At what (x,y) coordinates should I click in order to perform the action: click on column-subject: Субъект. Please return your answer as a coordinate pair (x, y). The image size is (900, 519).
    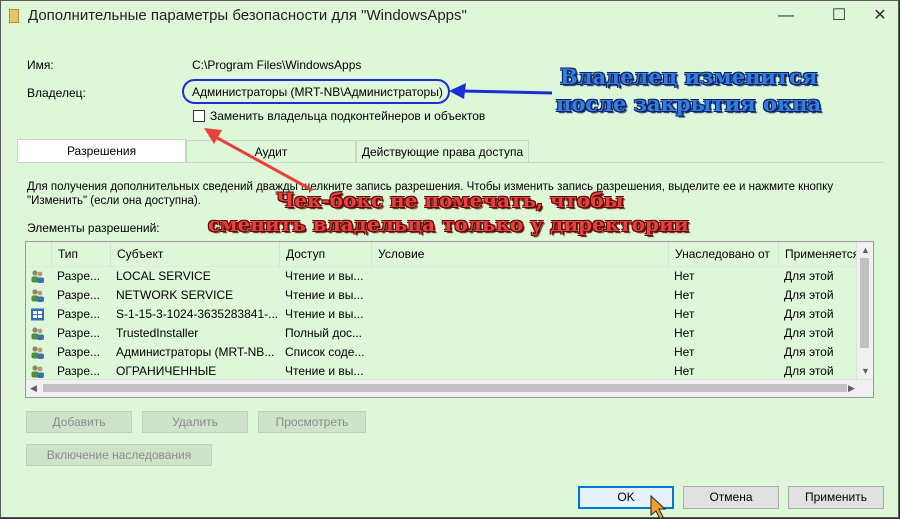
    Looking at the image, I should click on (194, 254).